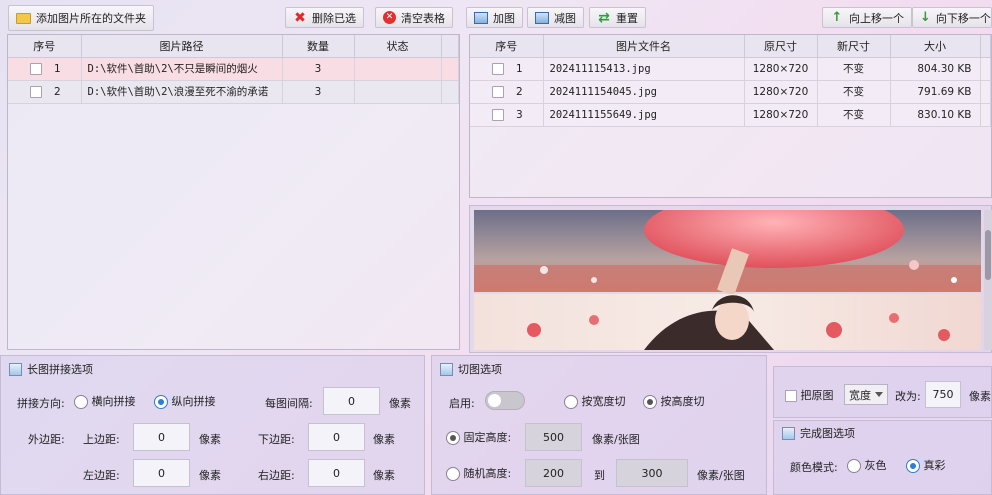  What do you see at coordinates (289, 403) in the screenshot?
I see `gap-label: 每图间隔:` at bounding box center [289, 403].